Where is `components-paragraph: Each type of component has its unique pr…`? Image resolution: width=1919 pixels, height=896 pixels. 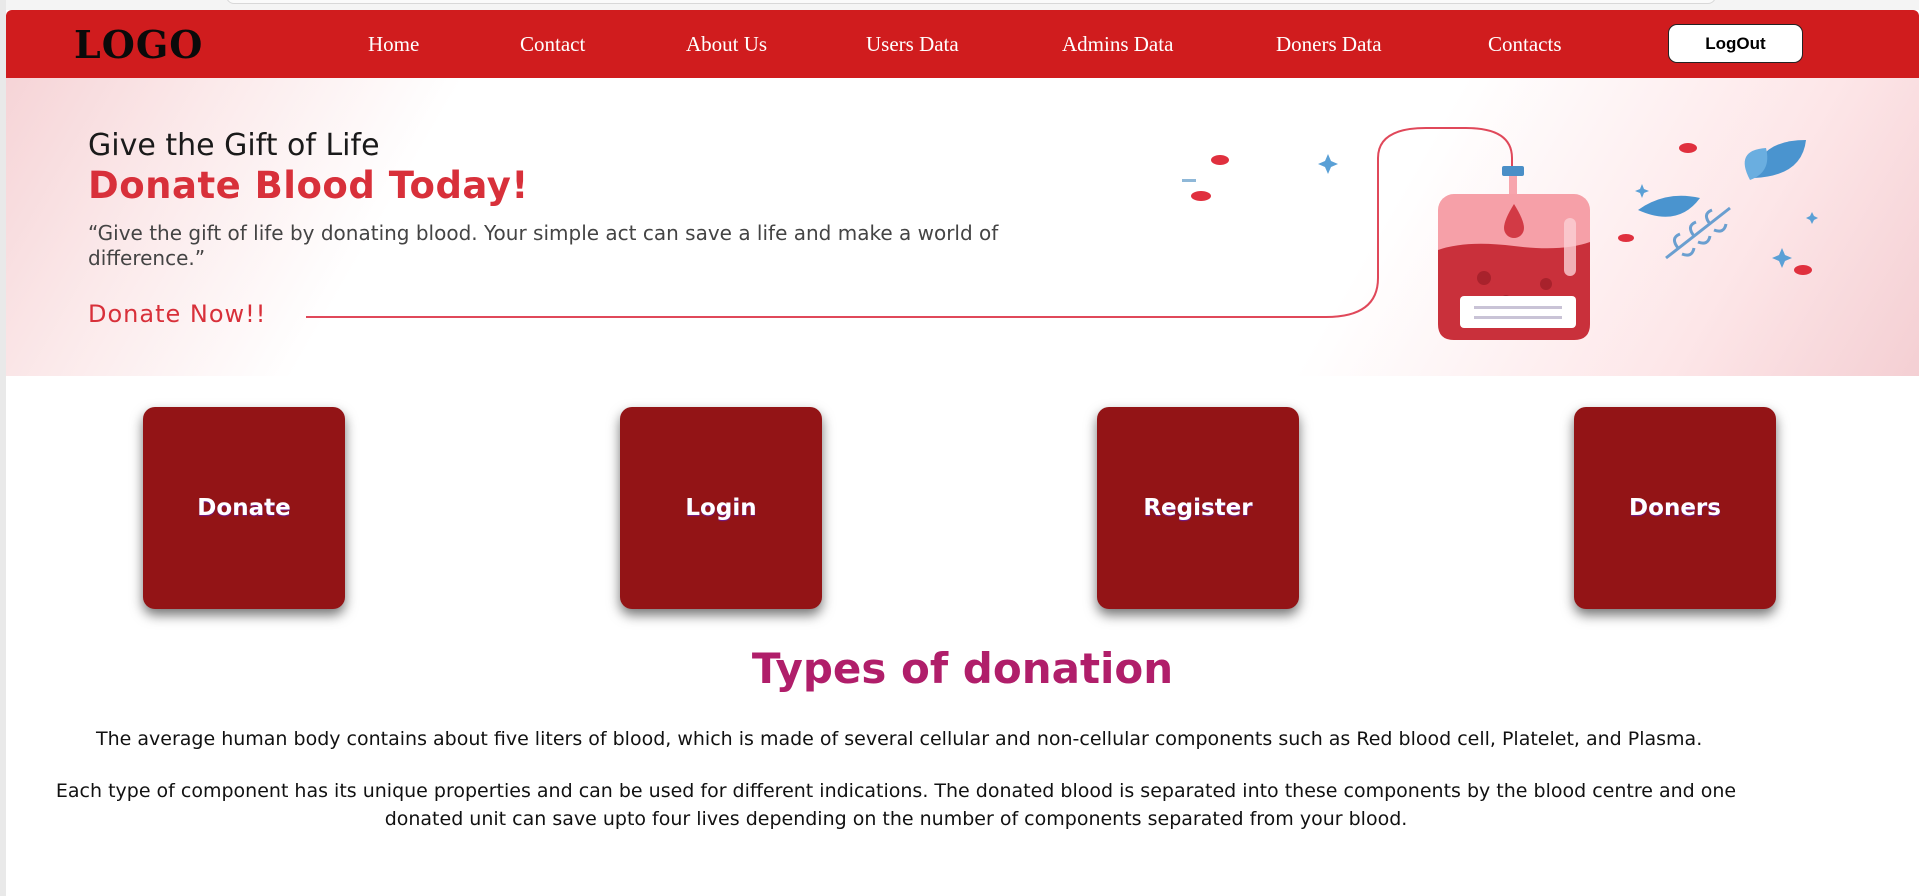
components-paragraph: Each type of component has its unique pr… is located at coordinates (896, 805).